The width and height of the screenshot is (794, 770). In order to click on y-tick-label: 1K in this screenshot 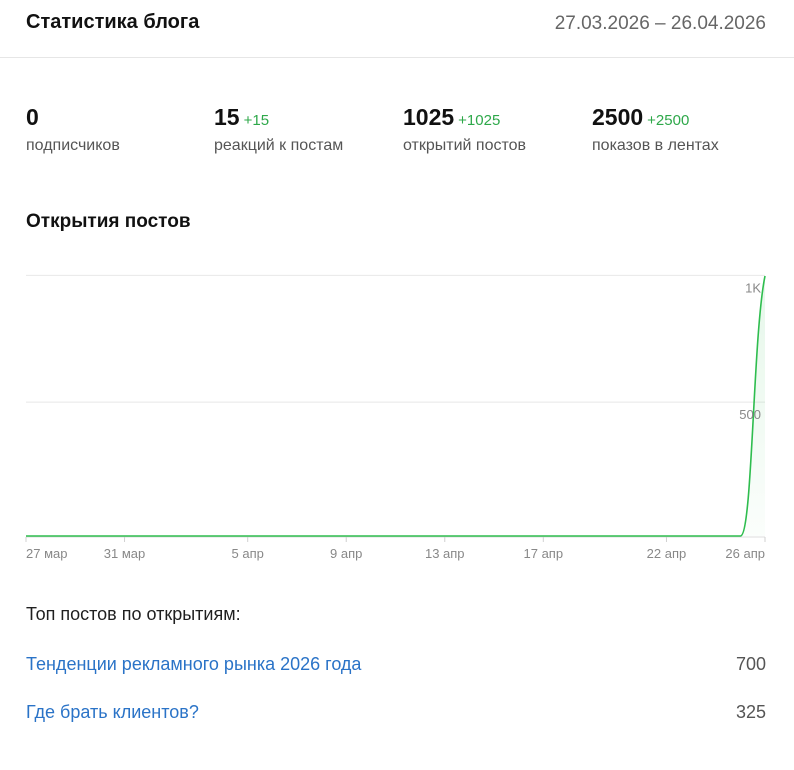, I will do `click(753, 287)`.